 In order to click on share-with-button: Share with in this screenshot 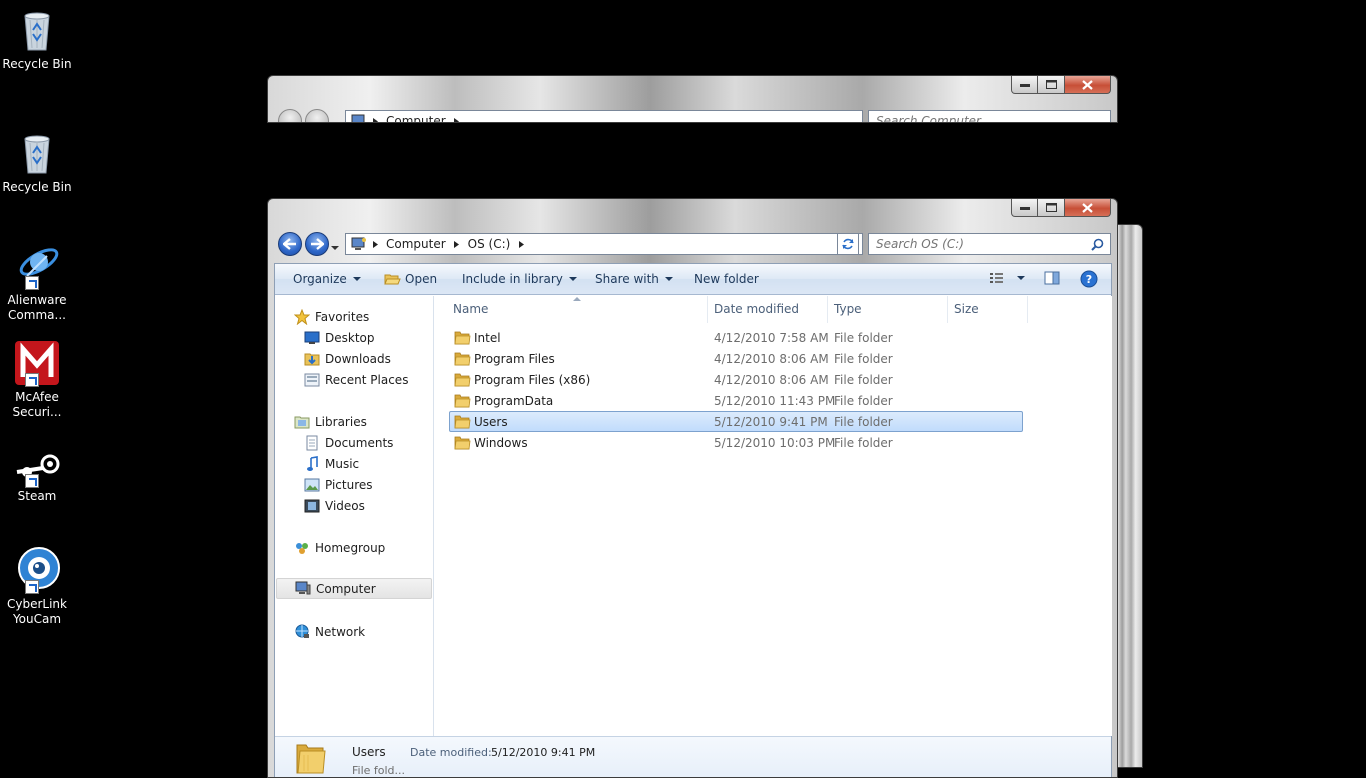, I will do `click(634, 279)`.